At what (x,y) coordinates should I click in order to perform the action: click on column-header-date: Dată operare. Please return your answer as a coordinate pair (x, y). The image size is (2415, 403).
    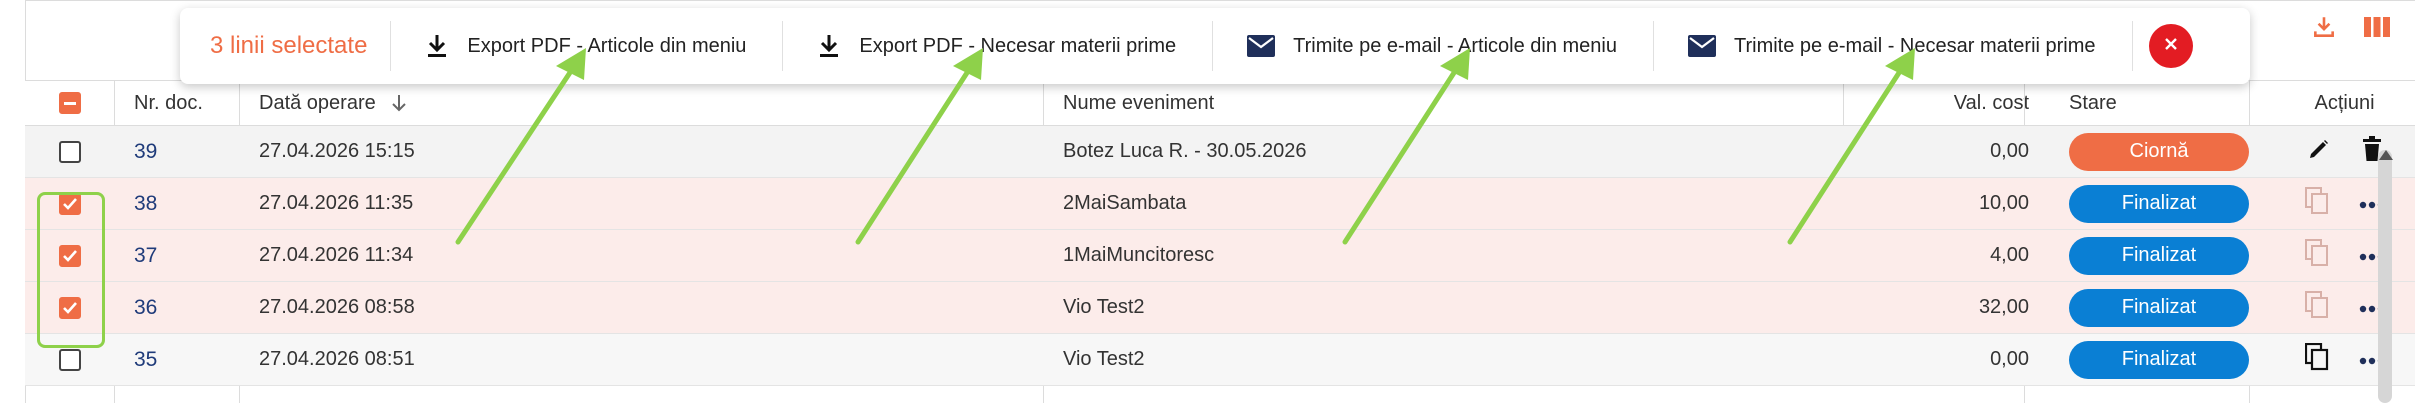
    Looking at the image, I should click on (641, 103).